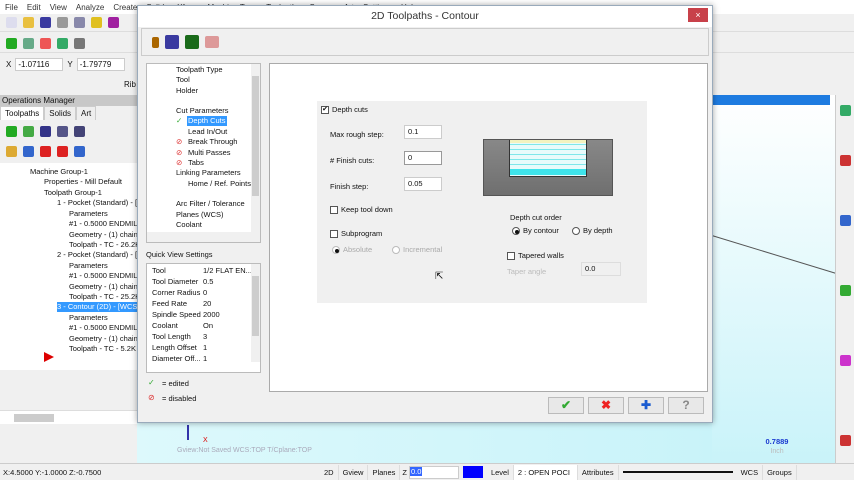  I want to click on 2d-toggle: 2D, so click(329, 472).